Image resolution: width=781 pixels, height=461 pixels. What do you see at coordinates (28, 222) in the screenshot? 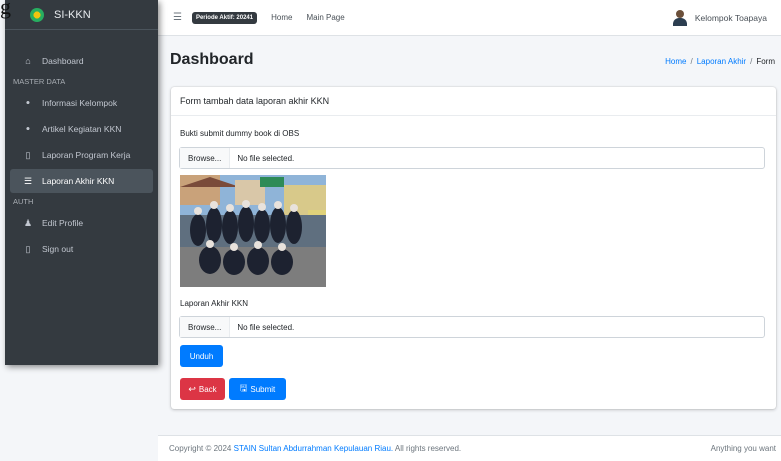
I see `user-edit-icon: ♟` at bounding box center [28, 222].